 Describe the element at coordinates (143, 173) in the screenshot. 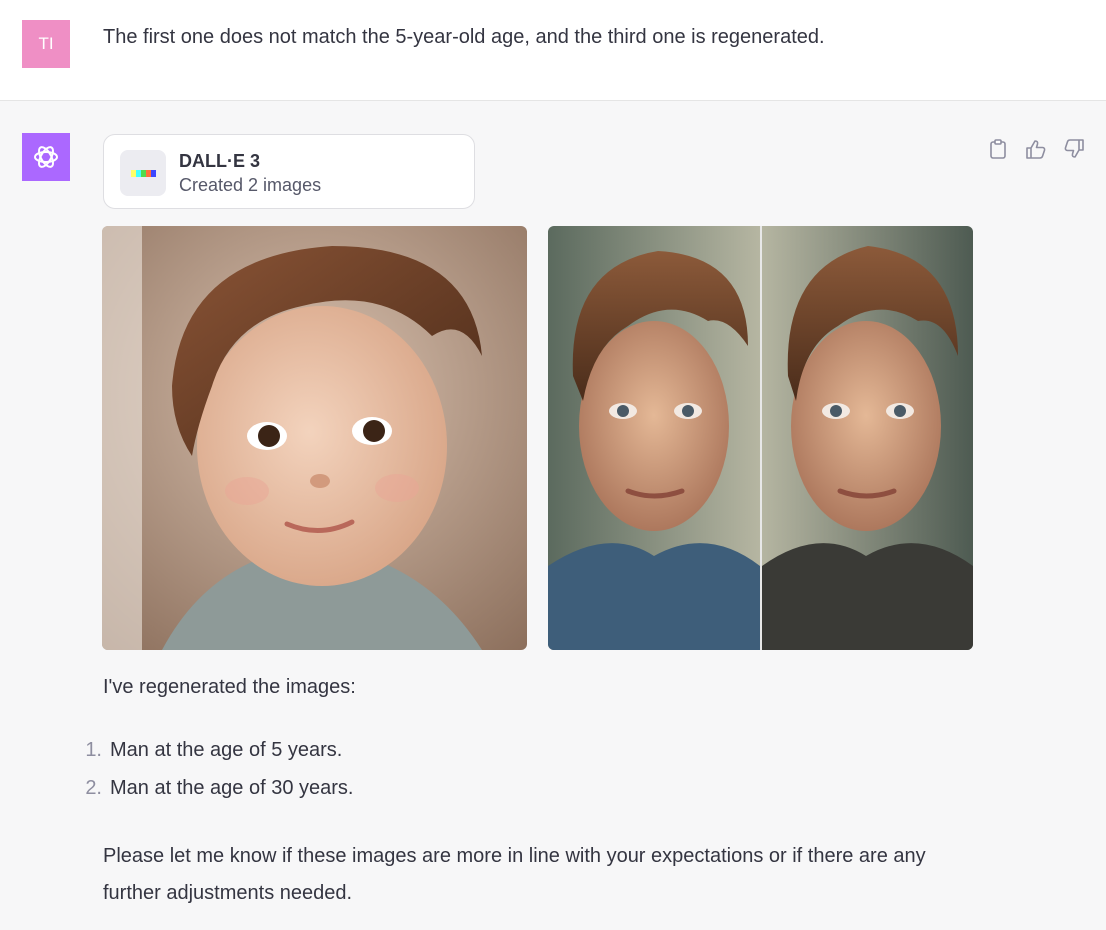

I see `dalle-icon` at that location.